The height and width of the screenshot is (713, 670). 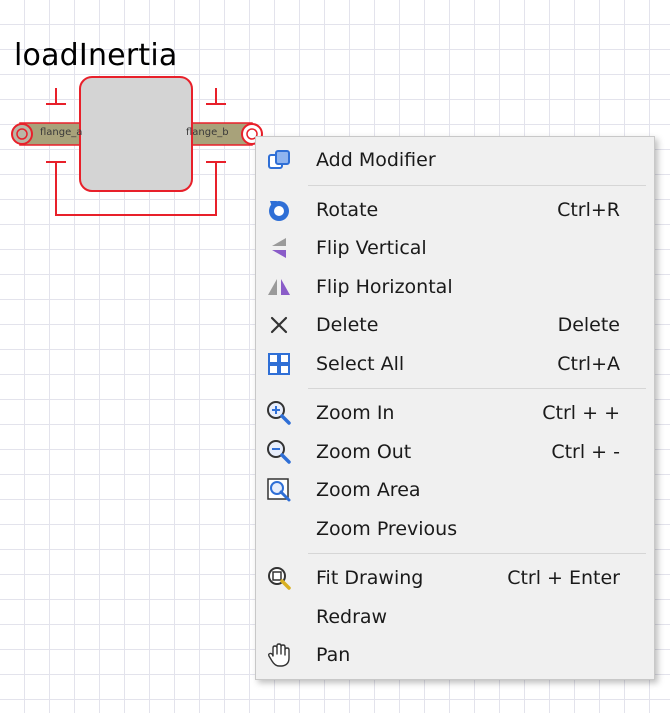 What do you see at coordinates (588, 325) in the screenshot?
I see `menu-shortcut: Delete` at bounding box center [588, 325].